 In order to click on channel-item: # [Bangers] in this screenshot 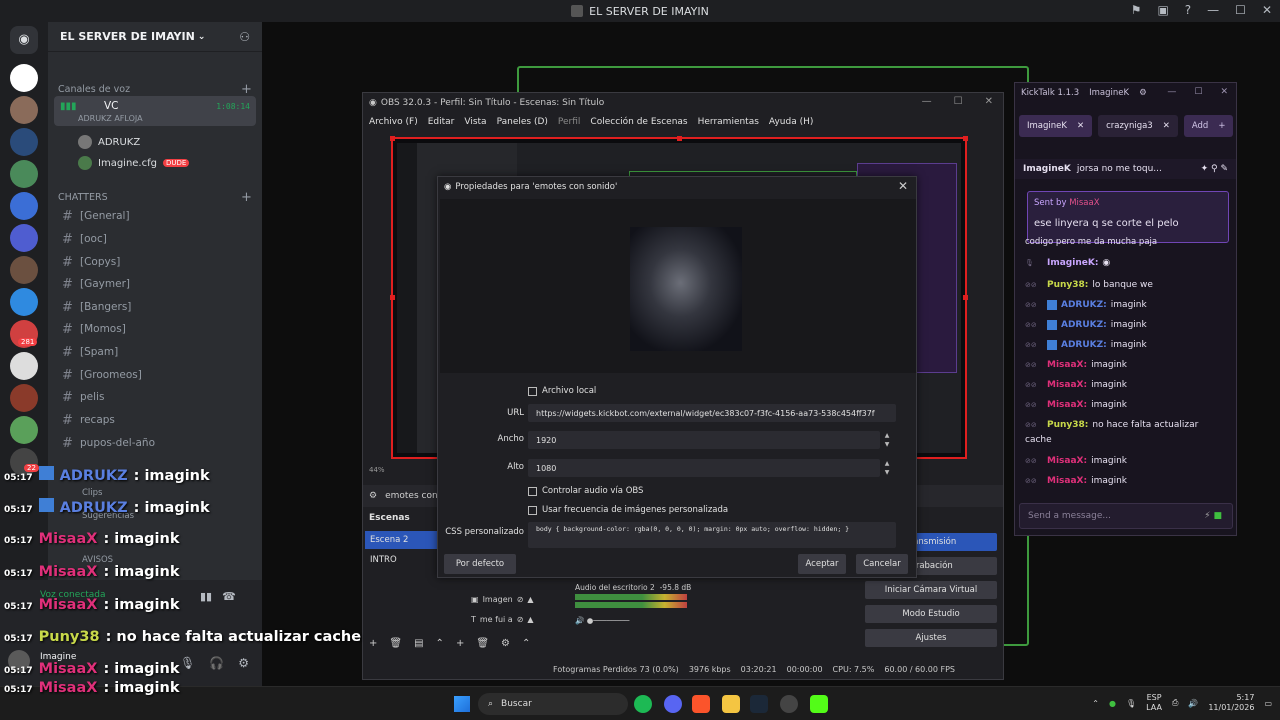, I will do `click(157, 307)`.